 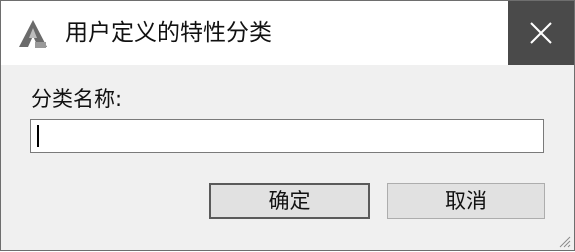 I want to click on text-caret, so click(x=38, y=136).